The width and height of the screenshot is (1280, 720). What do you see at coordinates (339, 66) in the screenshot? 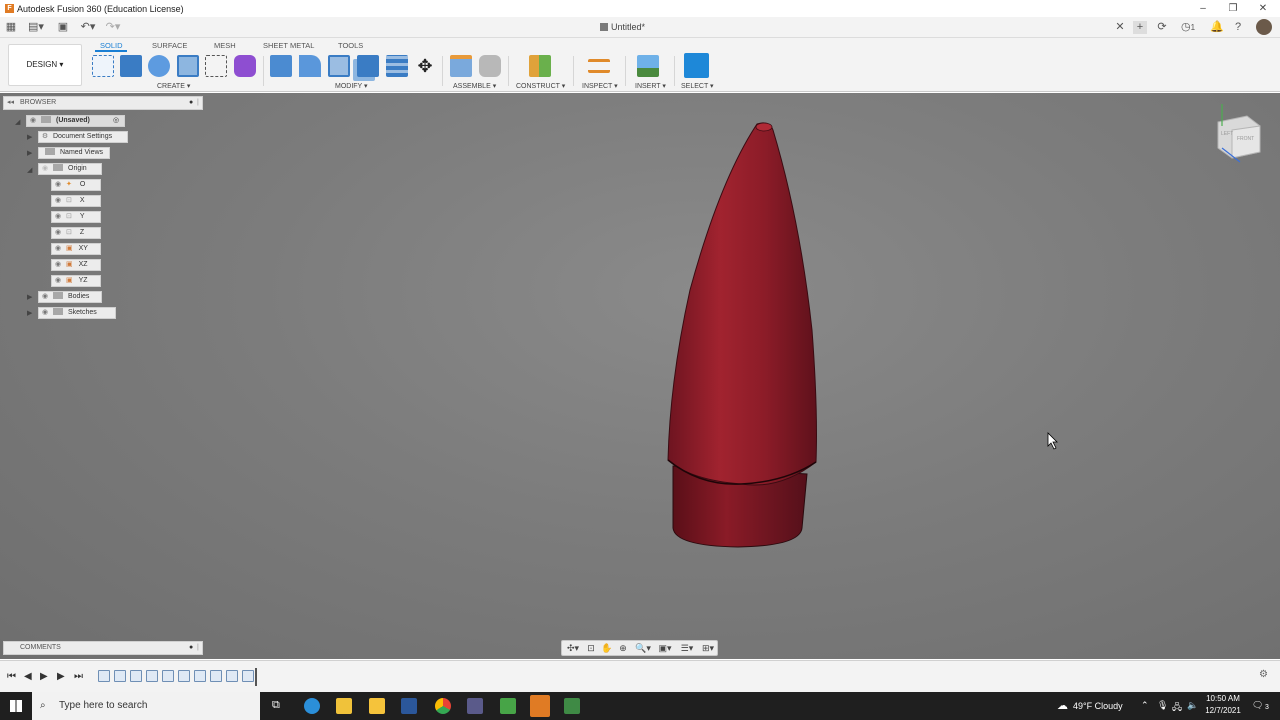
I see `shell-icon` at bounding box center [339, 66].